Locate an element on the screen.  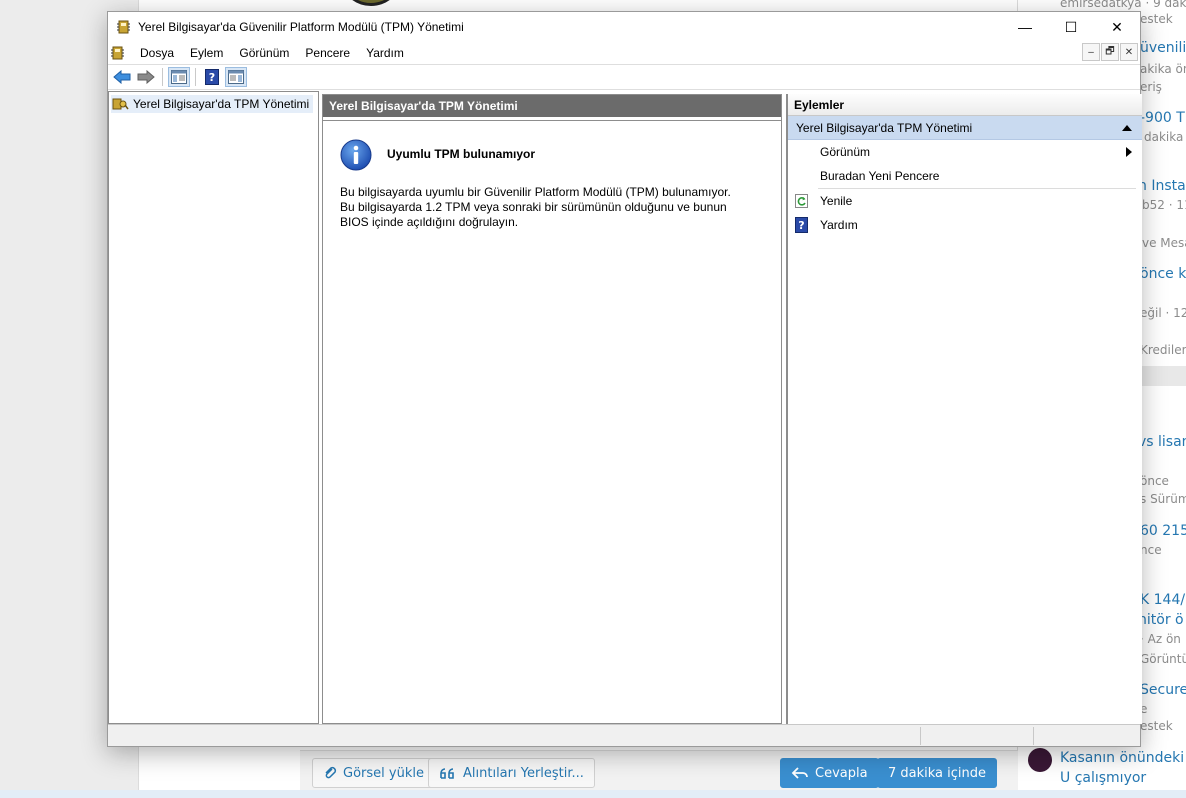
upload-image-button: Görsel yükle is located at coordinates (373, 773).